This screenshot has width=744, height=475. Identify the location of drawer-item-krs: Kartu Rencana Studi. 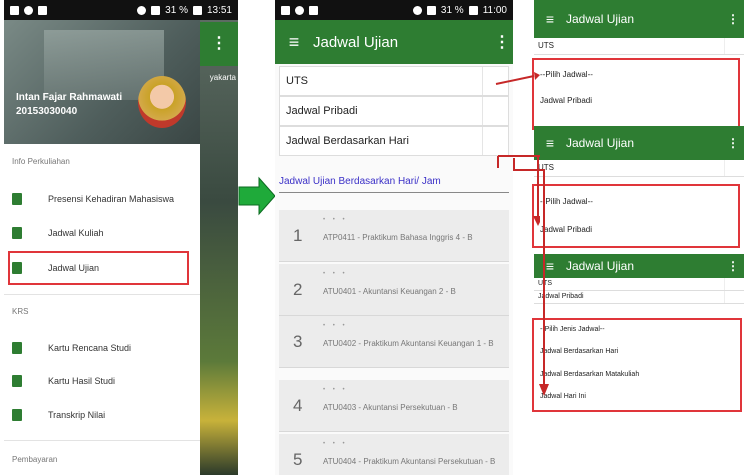
(102, 348).